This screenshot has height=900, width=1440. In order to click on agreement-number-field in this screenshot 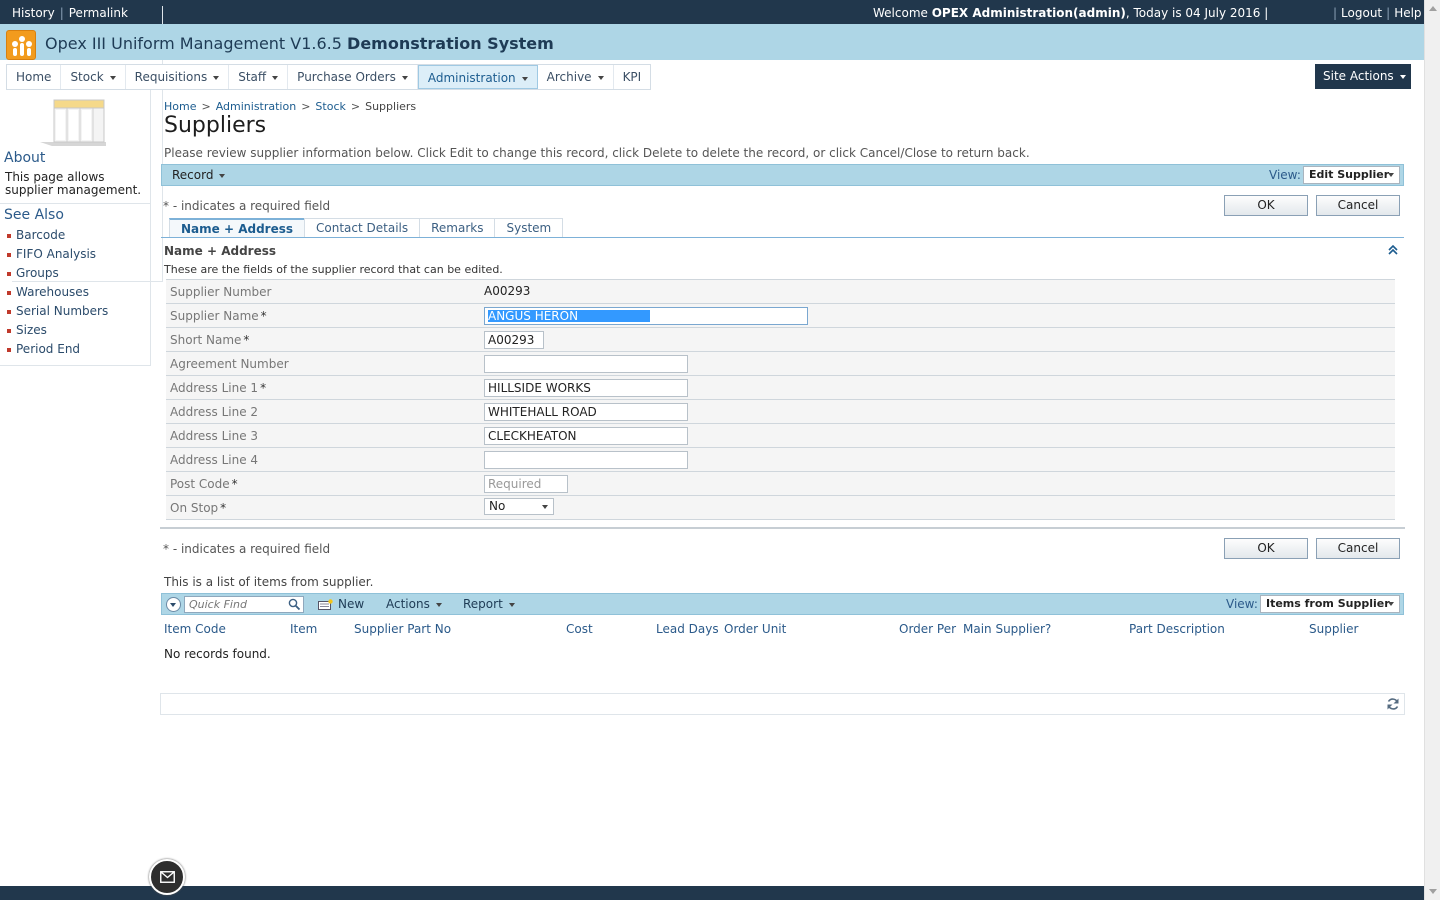, I will do `click(586, 364)`.